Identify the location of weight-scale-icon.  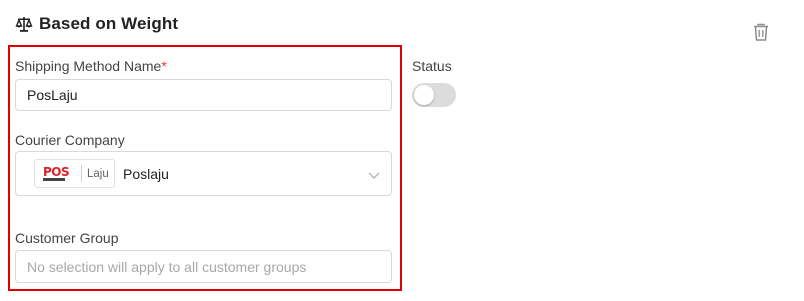
(24, 24).